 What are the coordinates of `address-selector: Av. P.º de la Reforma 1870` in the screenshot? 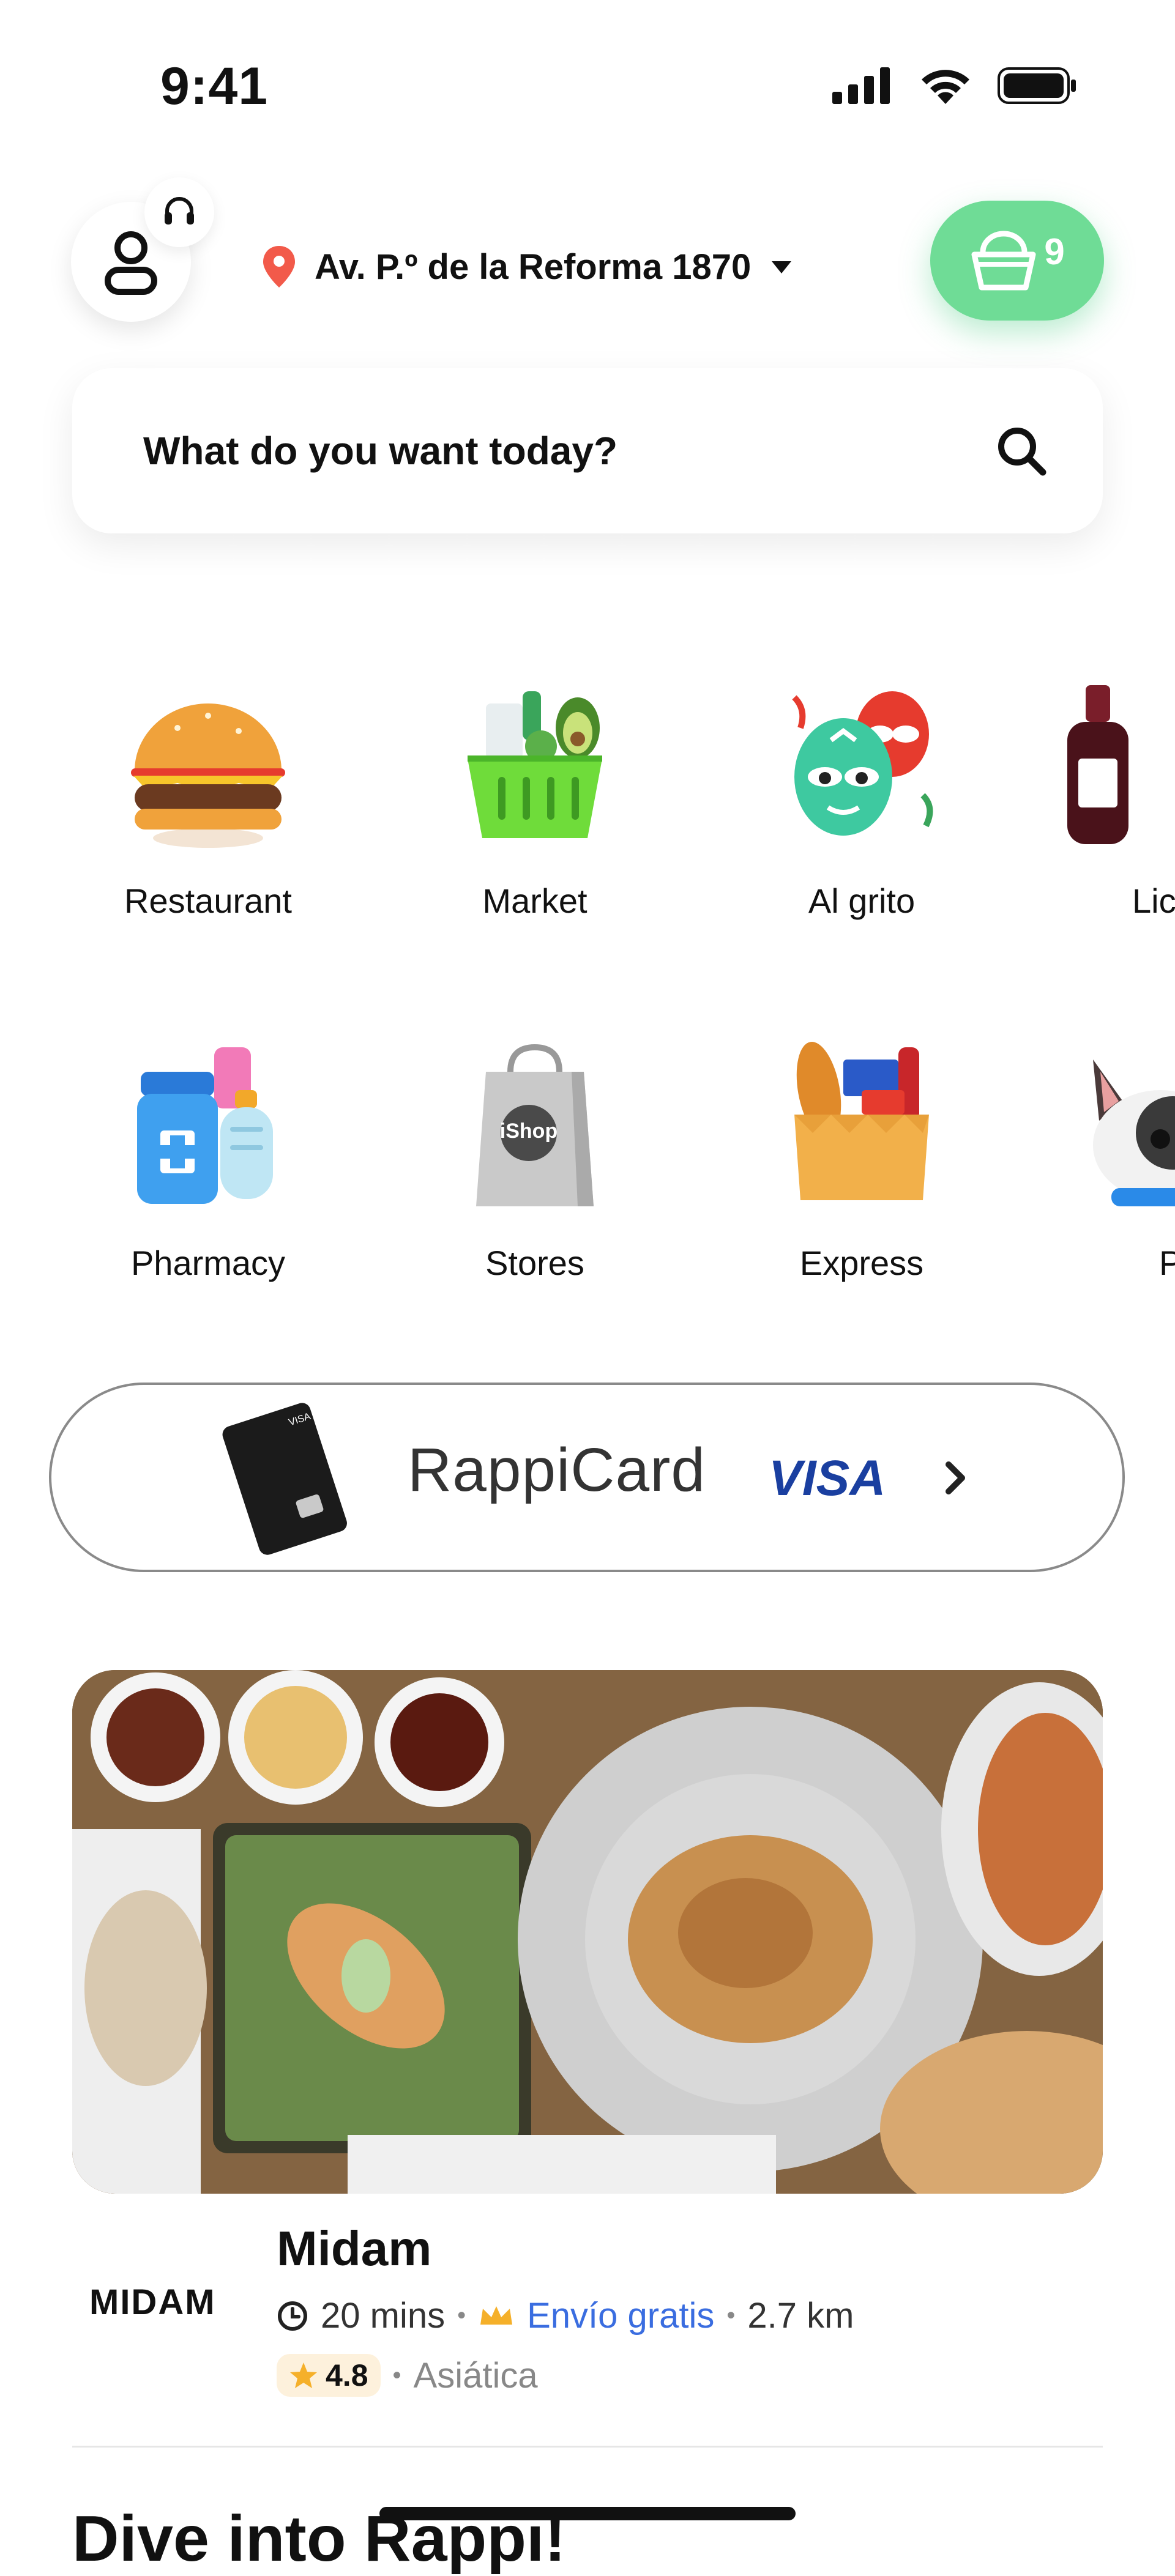 It's located at (528, 267).